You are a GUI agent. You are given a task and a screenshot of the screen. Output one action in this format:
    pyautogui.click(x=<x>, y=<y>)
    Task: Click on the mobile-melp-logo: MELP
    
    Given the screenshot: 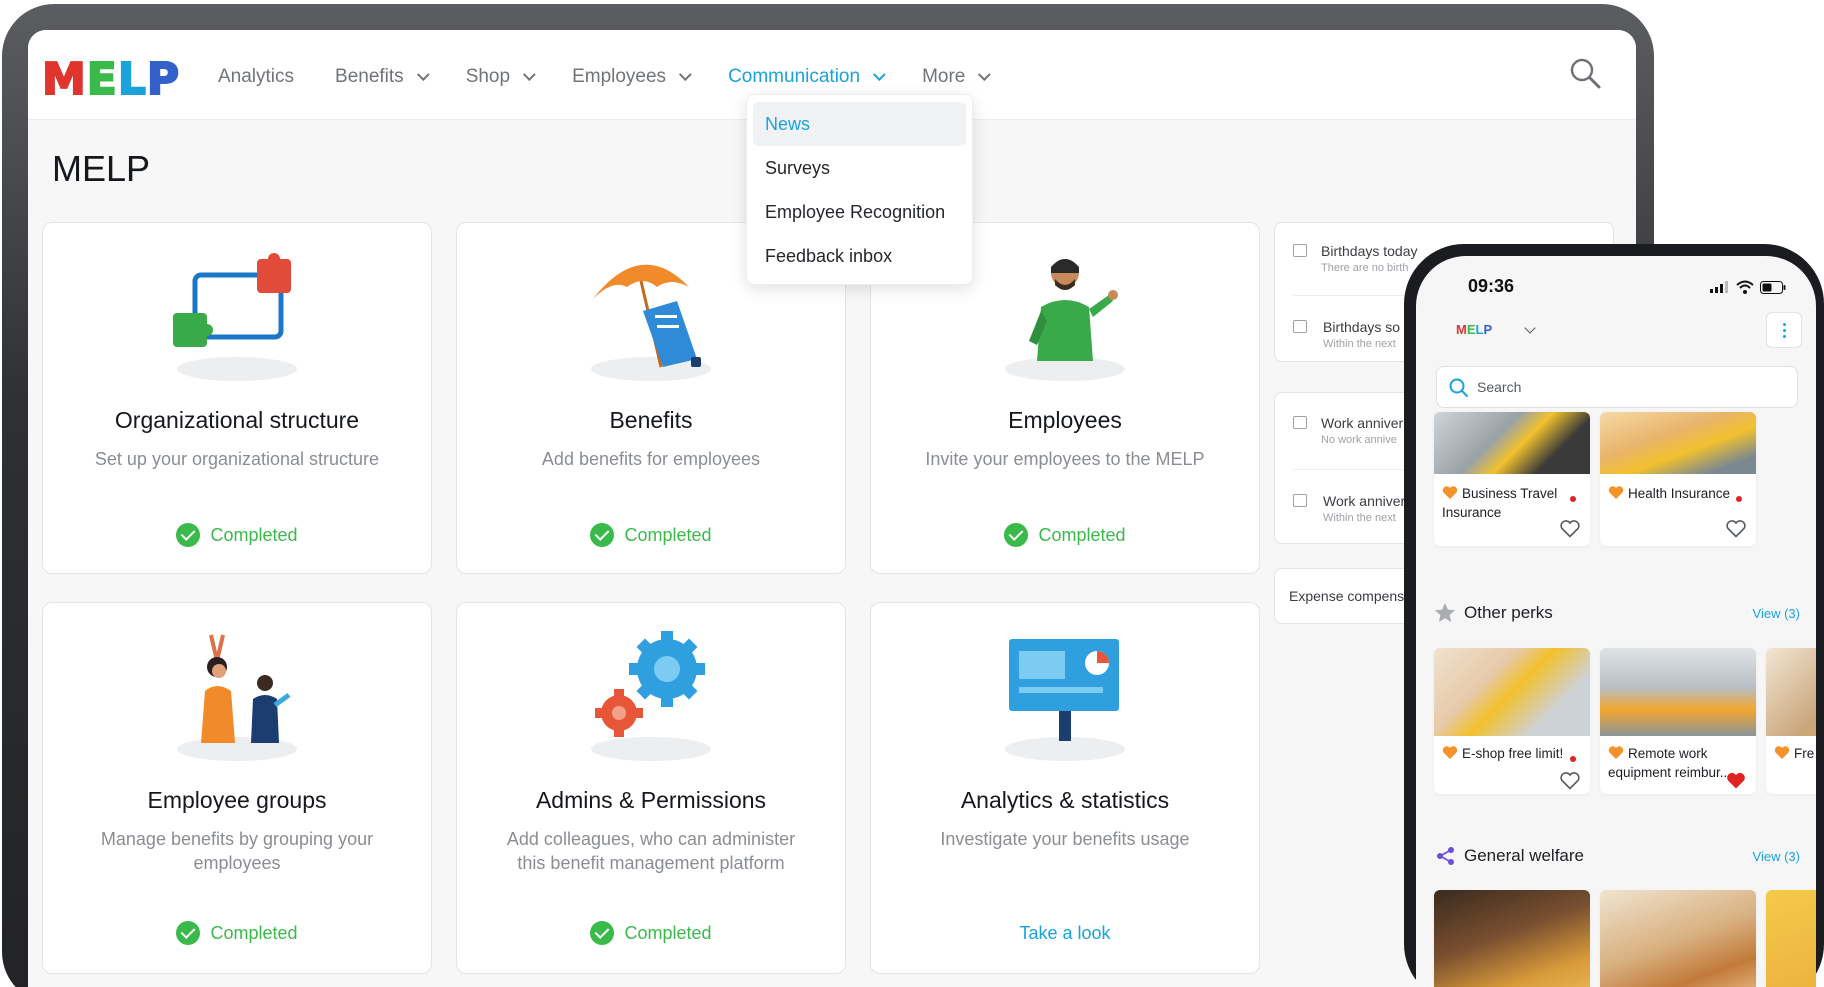 What is the action you would take?
    pyautogui.click(x=1474, y=329)
    